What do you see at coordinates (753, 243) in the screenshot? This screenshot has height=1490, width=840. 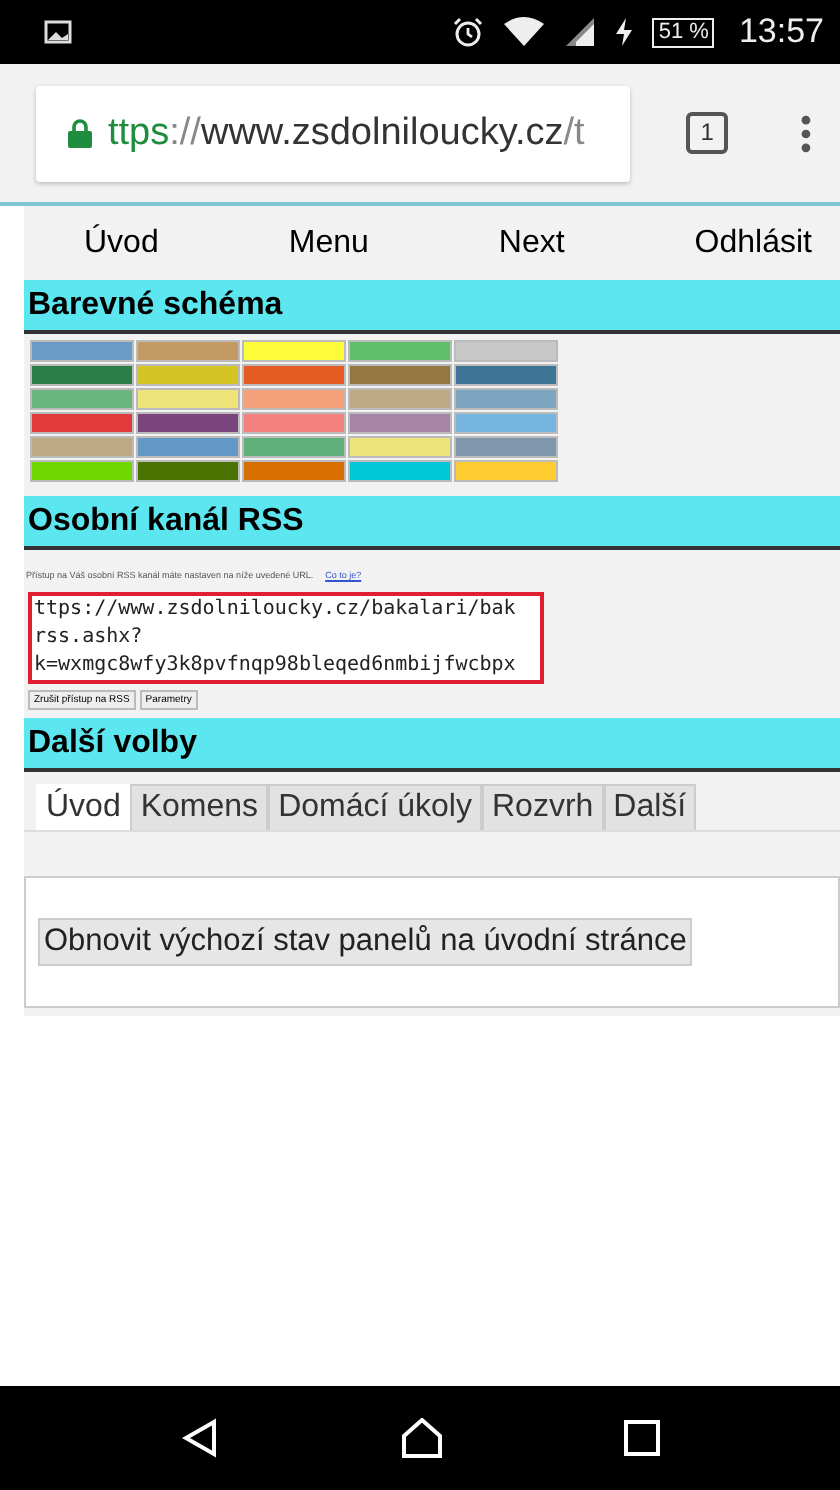 I see `nav-link: Odhlásit` at bounding box center [753, 243].